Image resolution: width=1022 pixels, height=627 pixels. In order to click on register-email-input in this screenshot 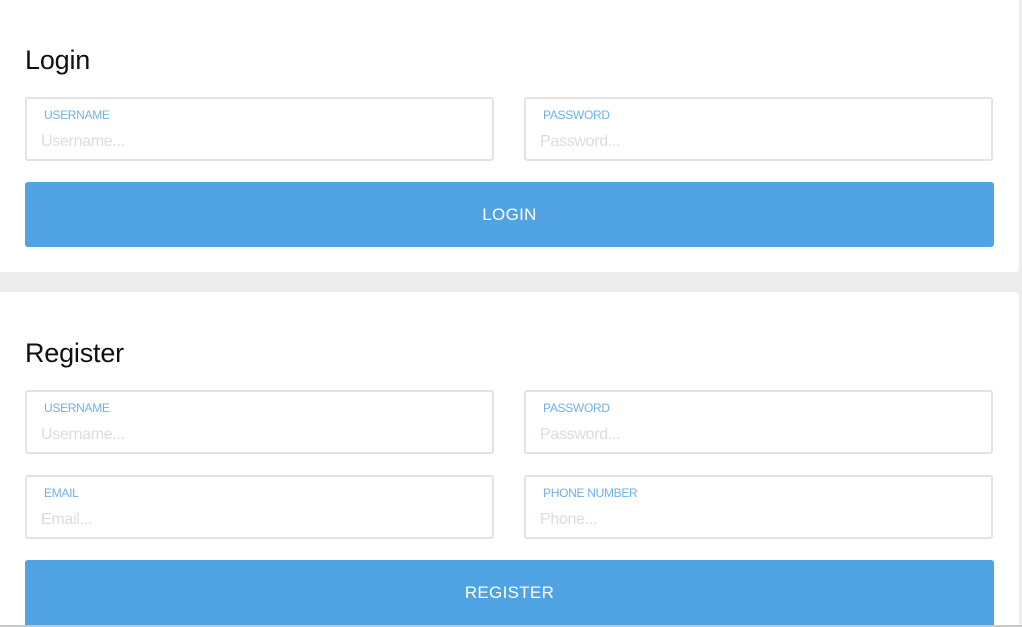, I will do `click(256, 520)`.